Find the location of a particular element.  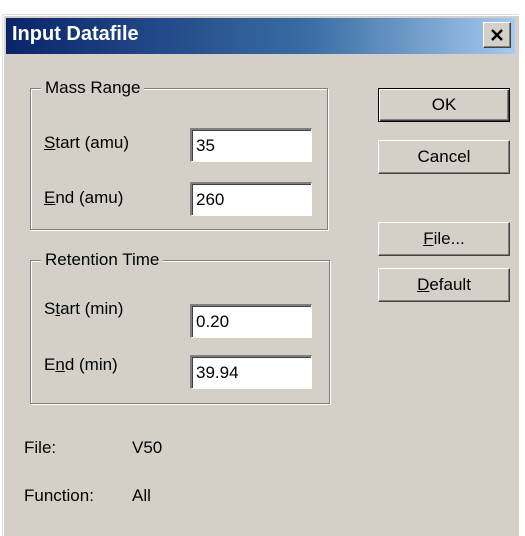

file-info-label: File: is located at coordinates (40, 447).